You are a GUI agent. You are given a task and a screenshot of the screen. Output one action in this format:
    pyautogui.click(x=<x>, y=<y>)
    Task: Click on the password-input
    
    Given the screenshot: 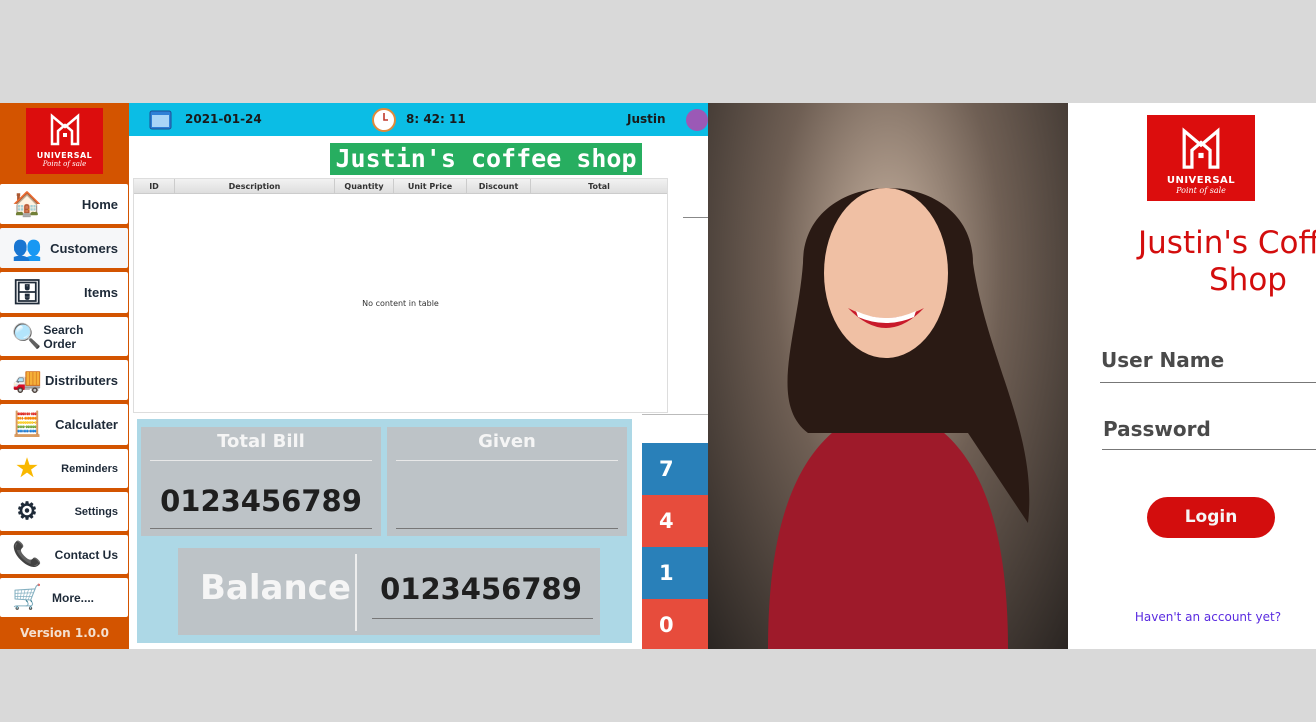 What is the action you would take?
    pyautogui.click(x=1209, y=449)
    